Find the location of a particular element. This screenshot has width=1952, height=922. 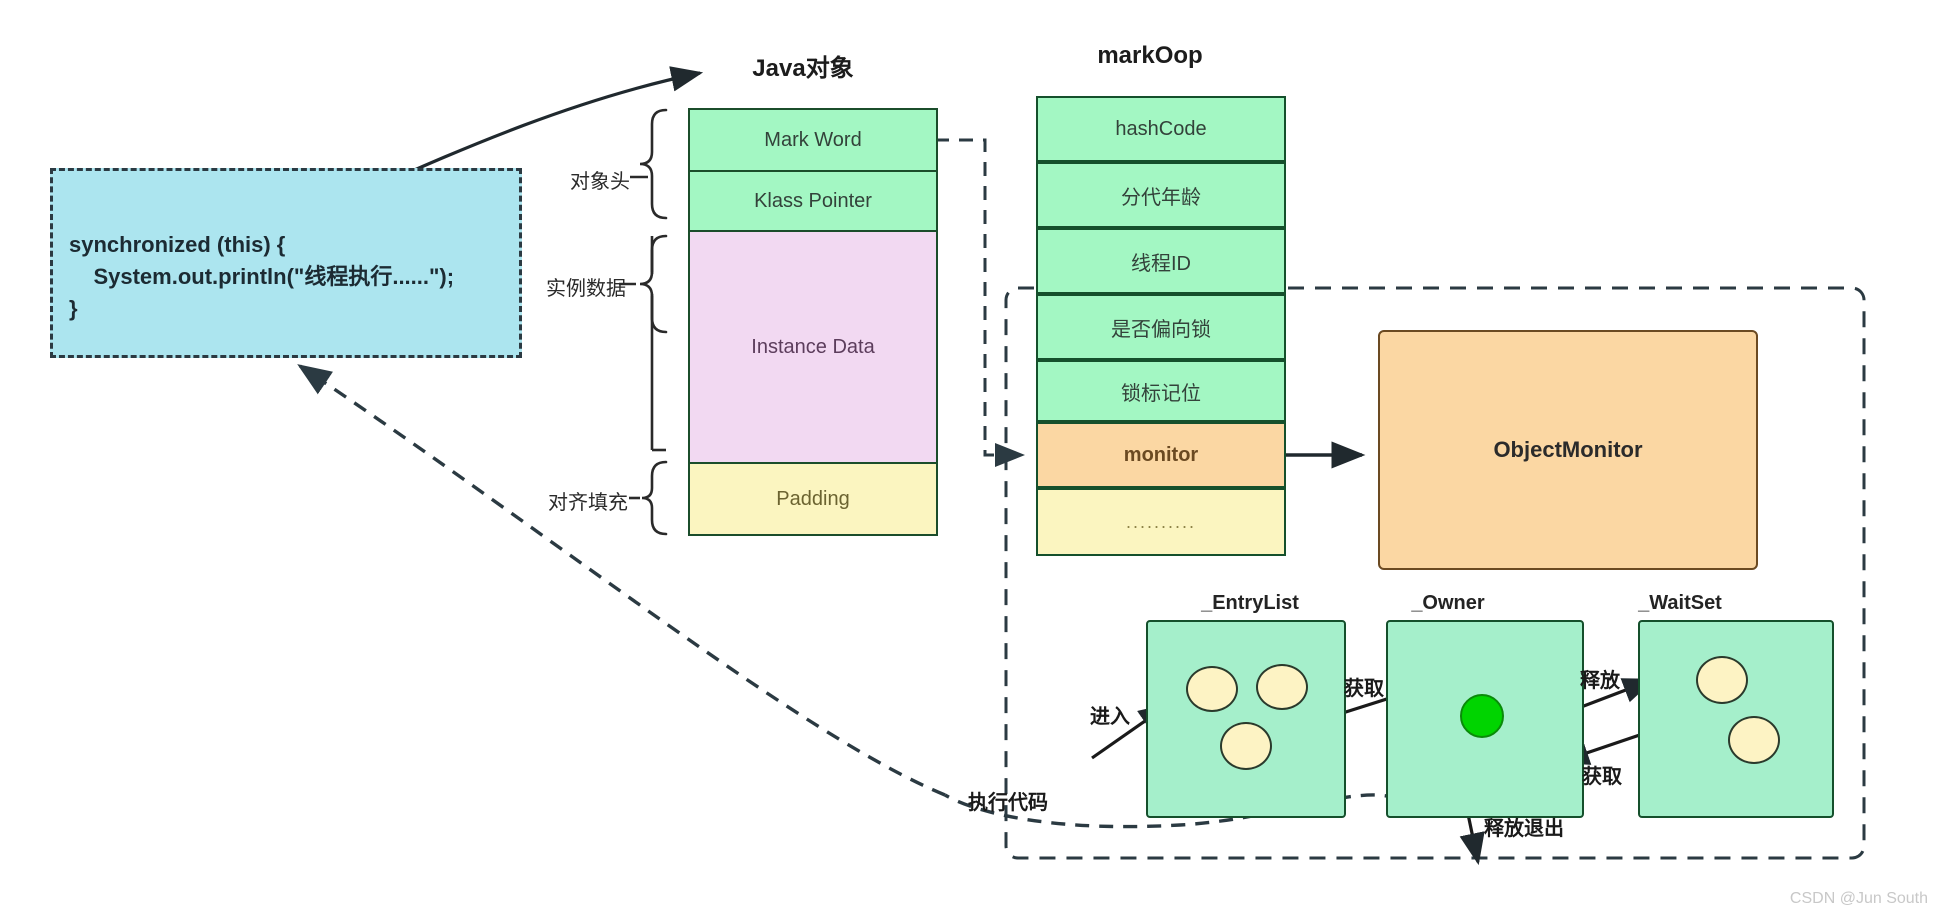

markoop-row-label: 锁标记位 is located at coordinates (1161, 393).